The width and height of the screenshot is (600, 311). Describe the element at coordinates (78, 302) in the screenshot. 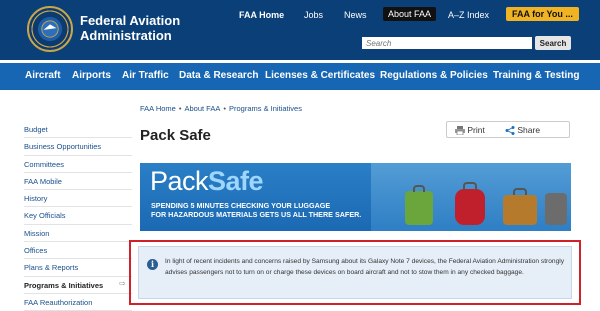

I see `sidebar-item-faa-reauthorization: FAA Reauthorization` at that location.